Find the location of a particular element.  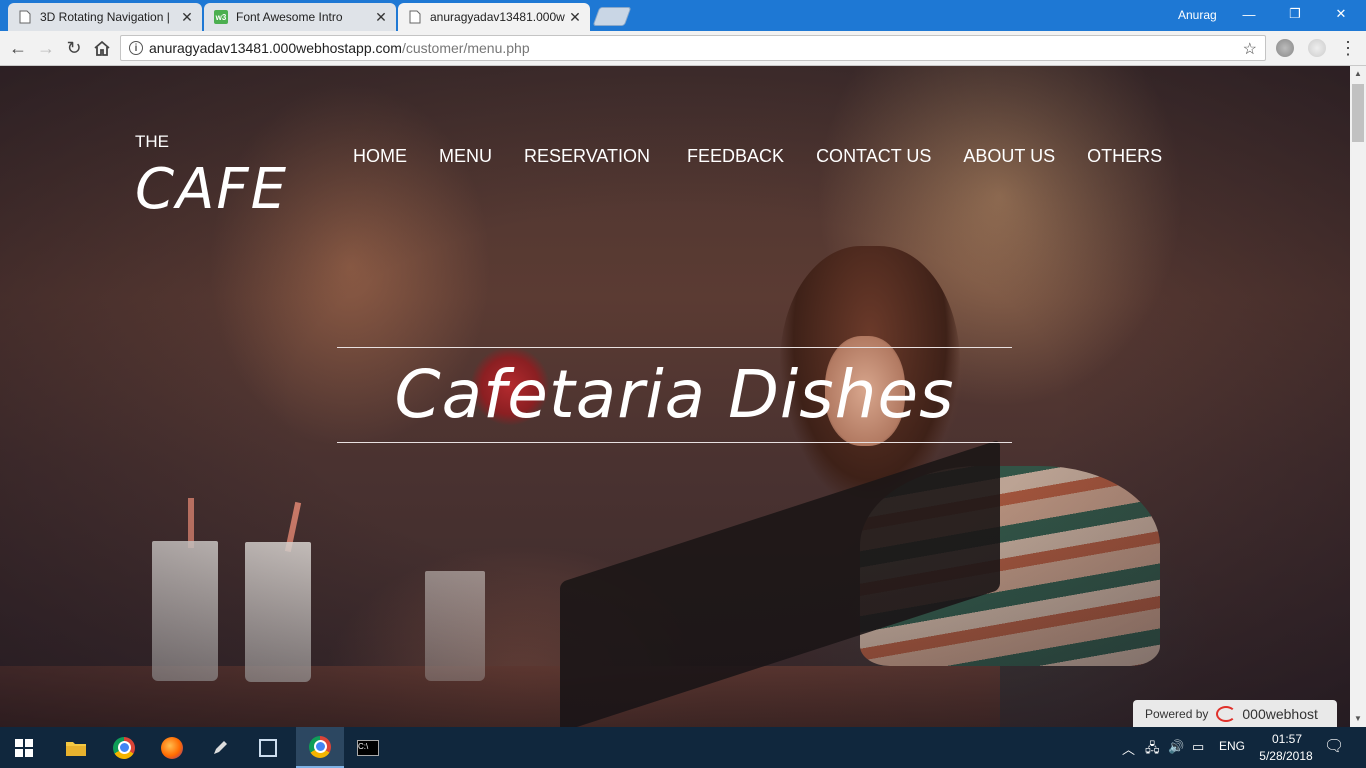

scroll-up-arrow-icon: ▲ is located at coordinates (1358, 74).